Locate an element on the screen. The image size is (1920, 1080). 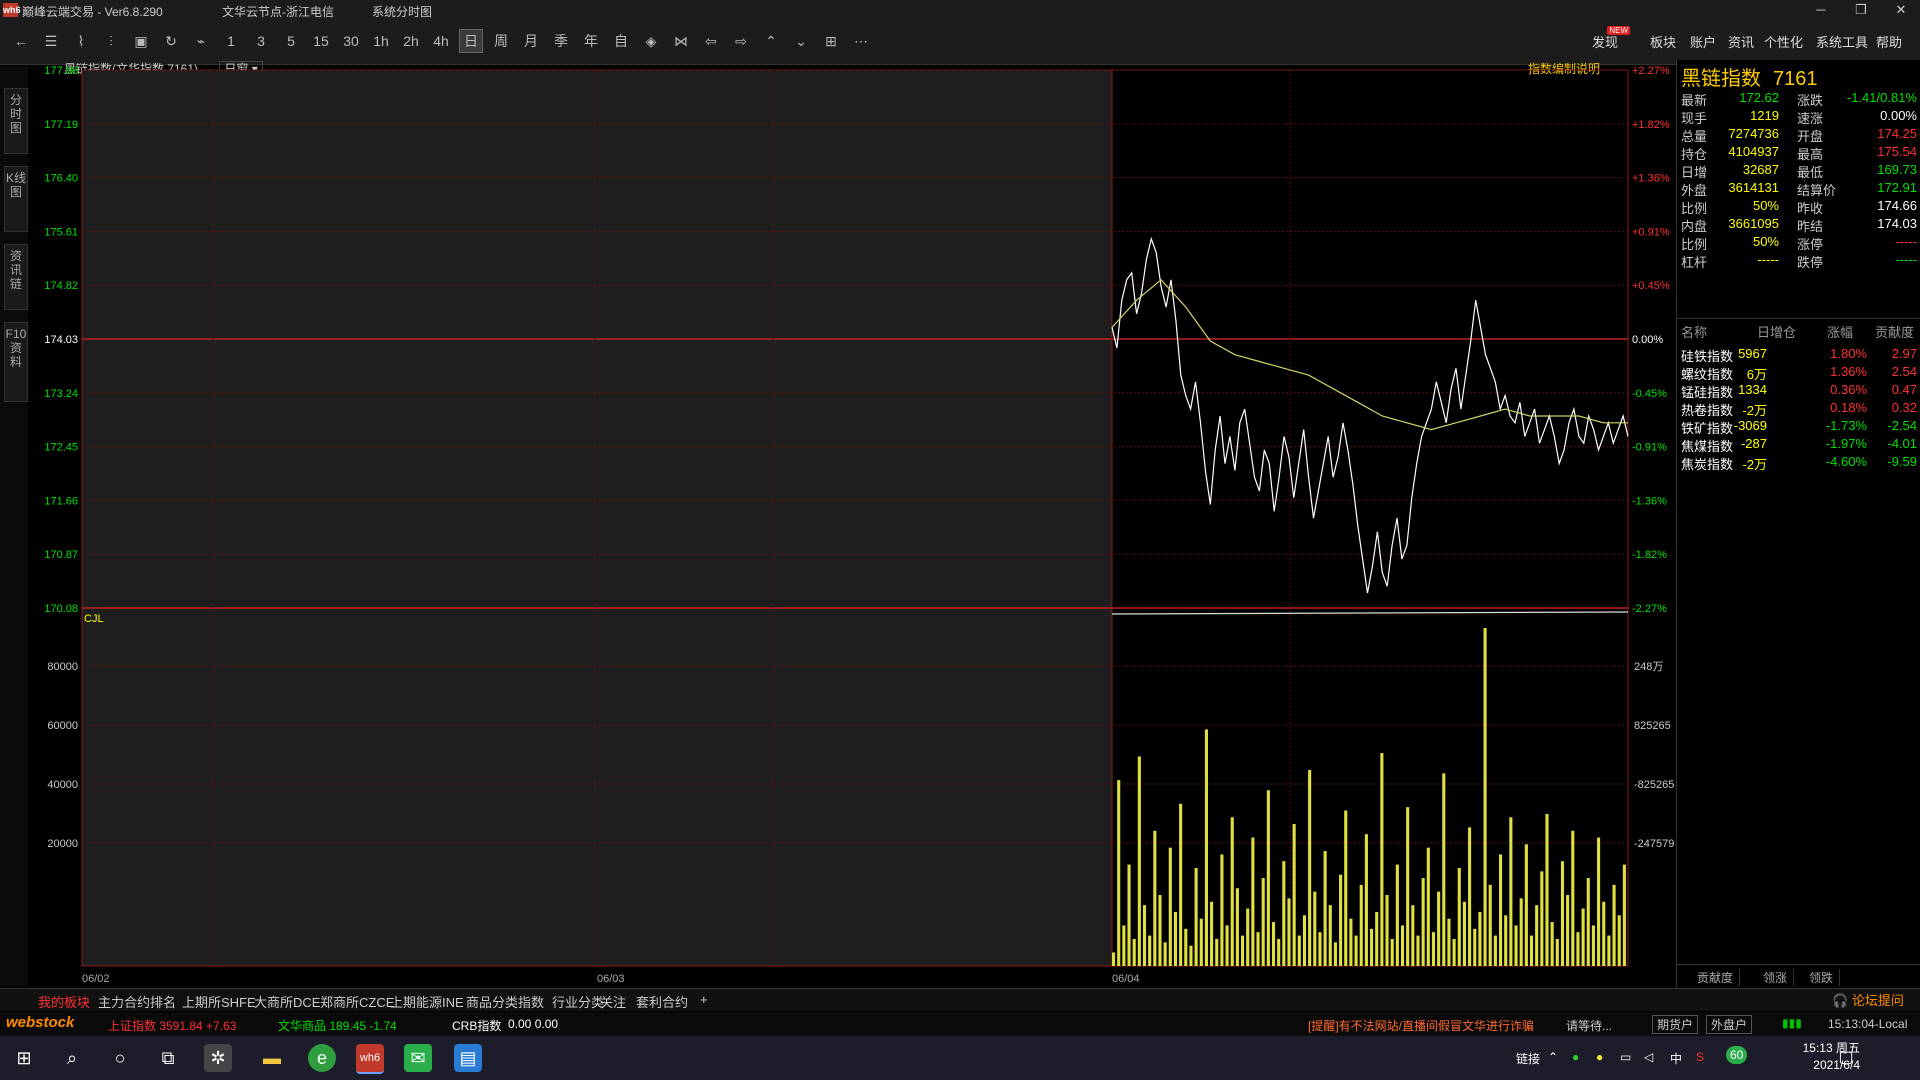
right-arrow-icon: ⇨ is located at coordinates (741, 41).